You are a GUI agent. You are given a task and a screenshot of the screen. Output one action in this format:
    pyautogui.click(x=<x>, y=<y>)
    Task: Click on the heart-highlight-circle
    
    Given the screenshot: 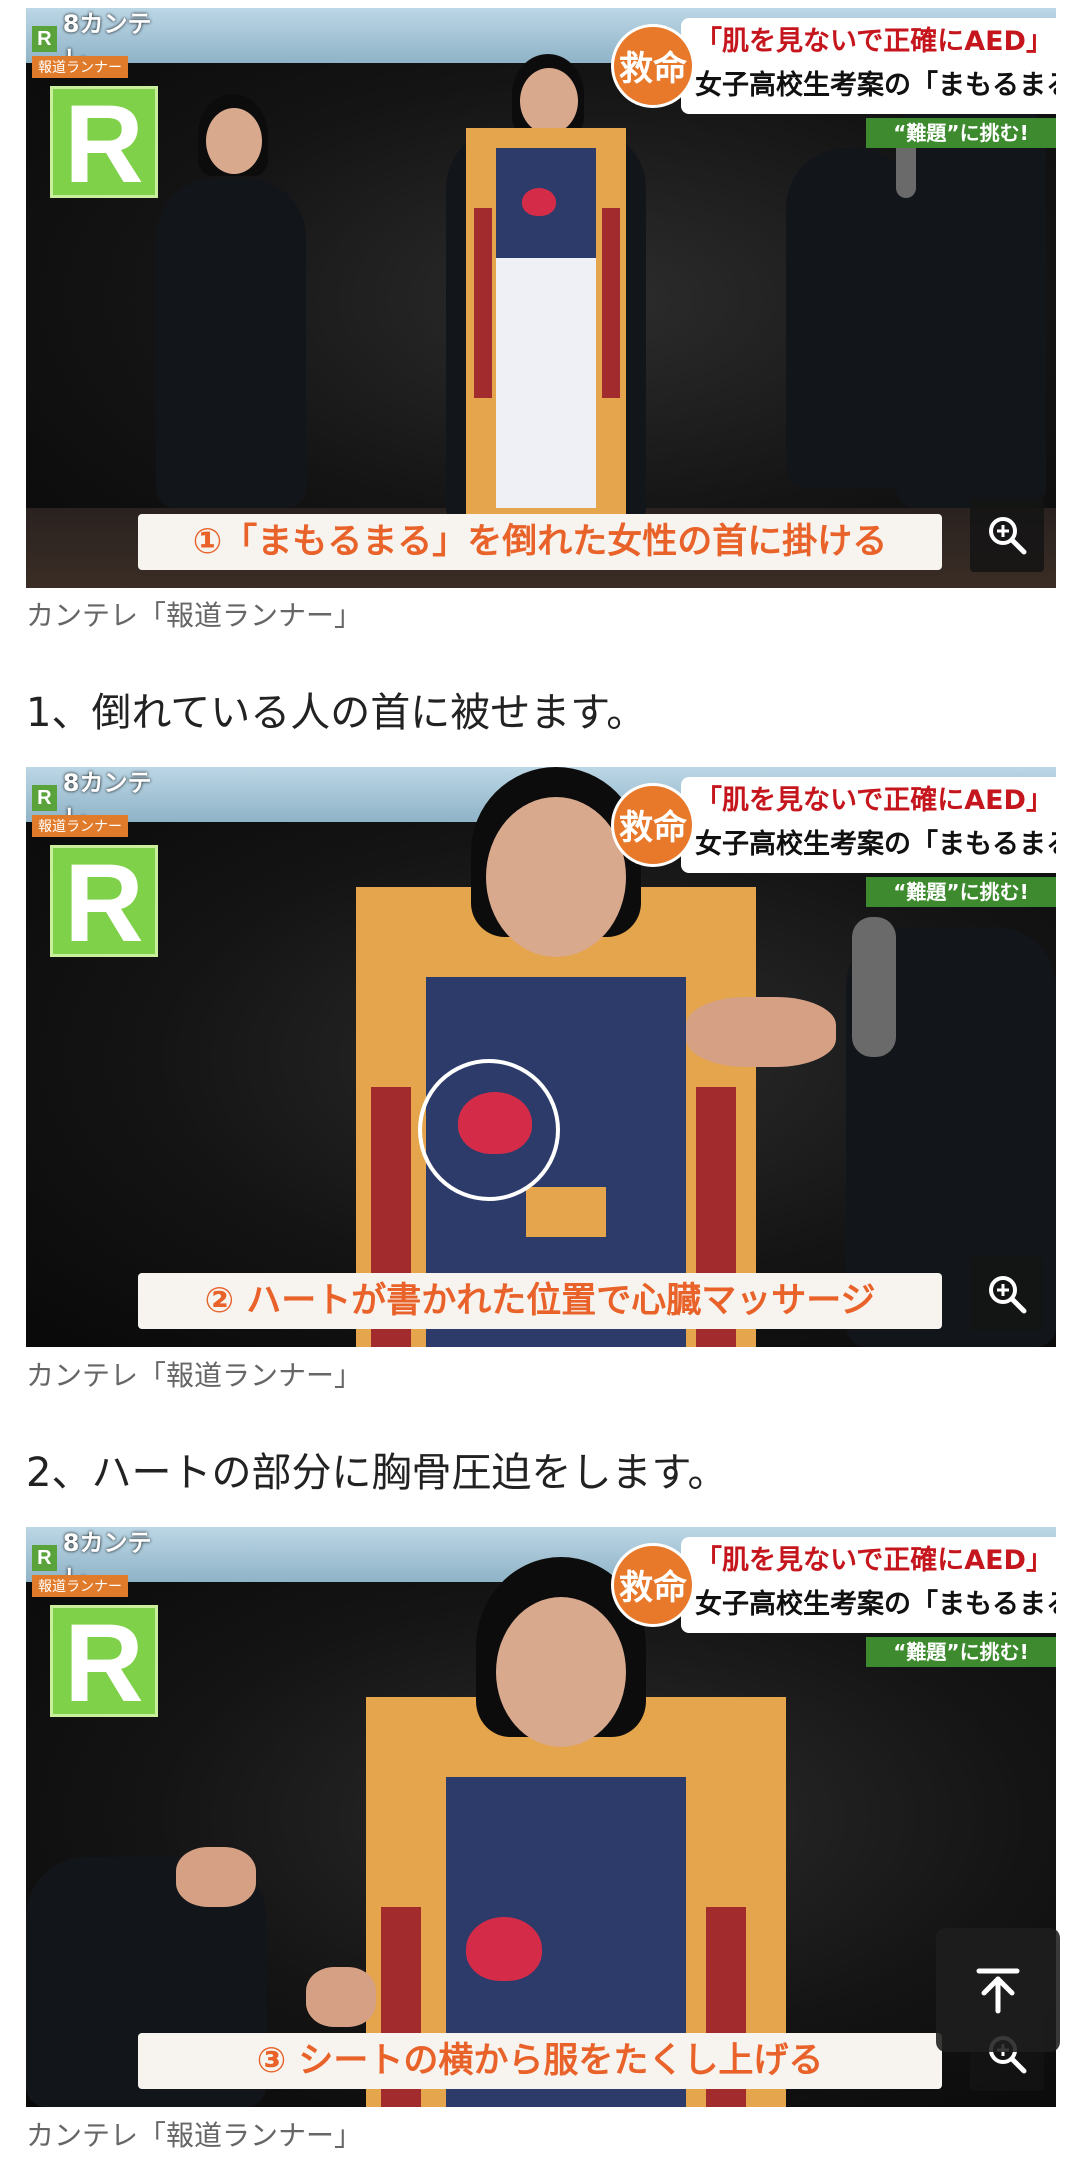 What is the action you would take?
    pyautogui.click(x=489, y=1130)
    